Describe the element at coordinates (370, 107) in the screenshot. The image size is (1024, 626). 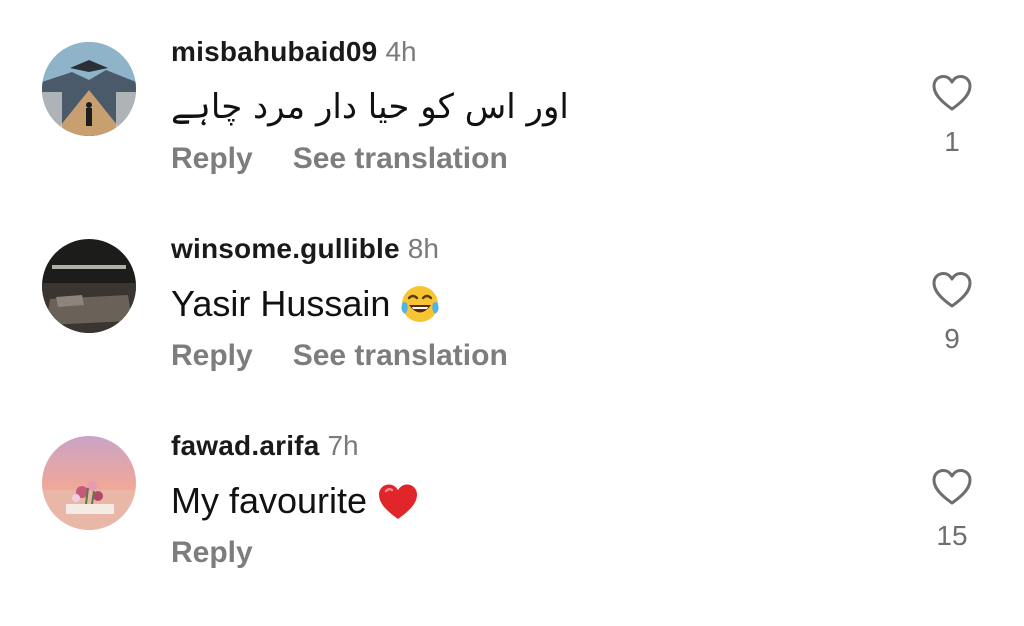
I see `comment-text: اور اس کو حیا دار مرد چاہے` at that location.